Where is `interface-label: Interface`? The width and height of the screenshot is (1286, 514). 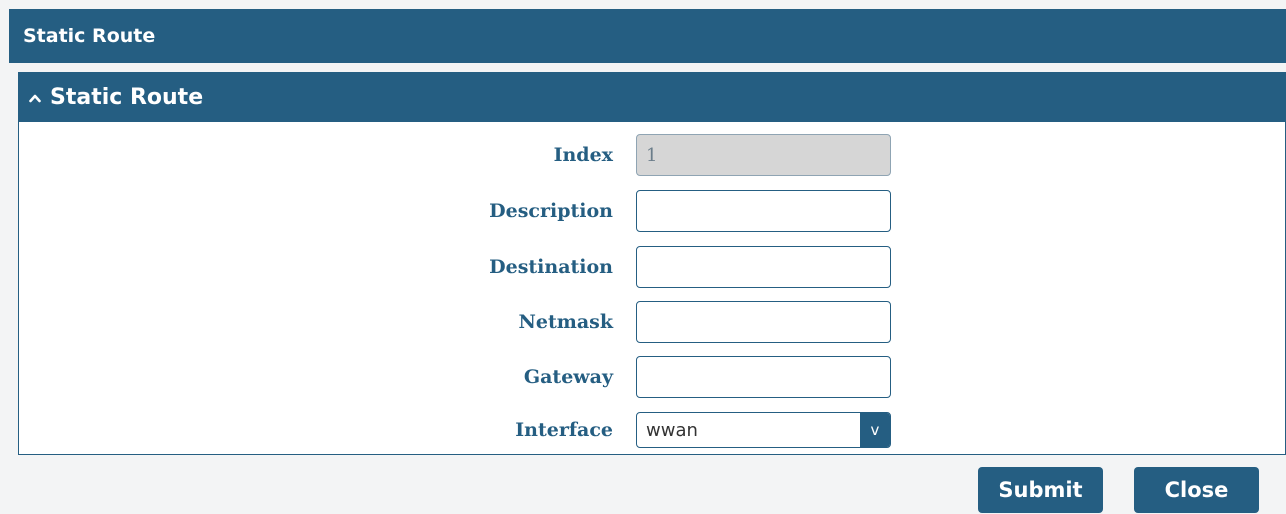
interface-label: Interface is located at coordinates (564, 430).